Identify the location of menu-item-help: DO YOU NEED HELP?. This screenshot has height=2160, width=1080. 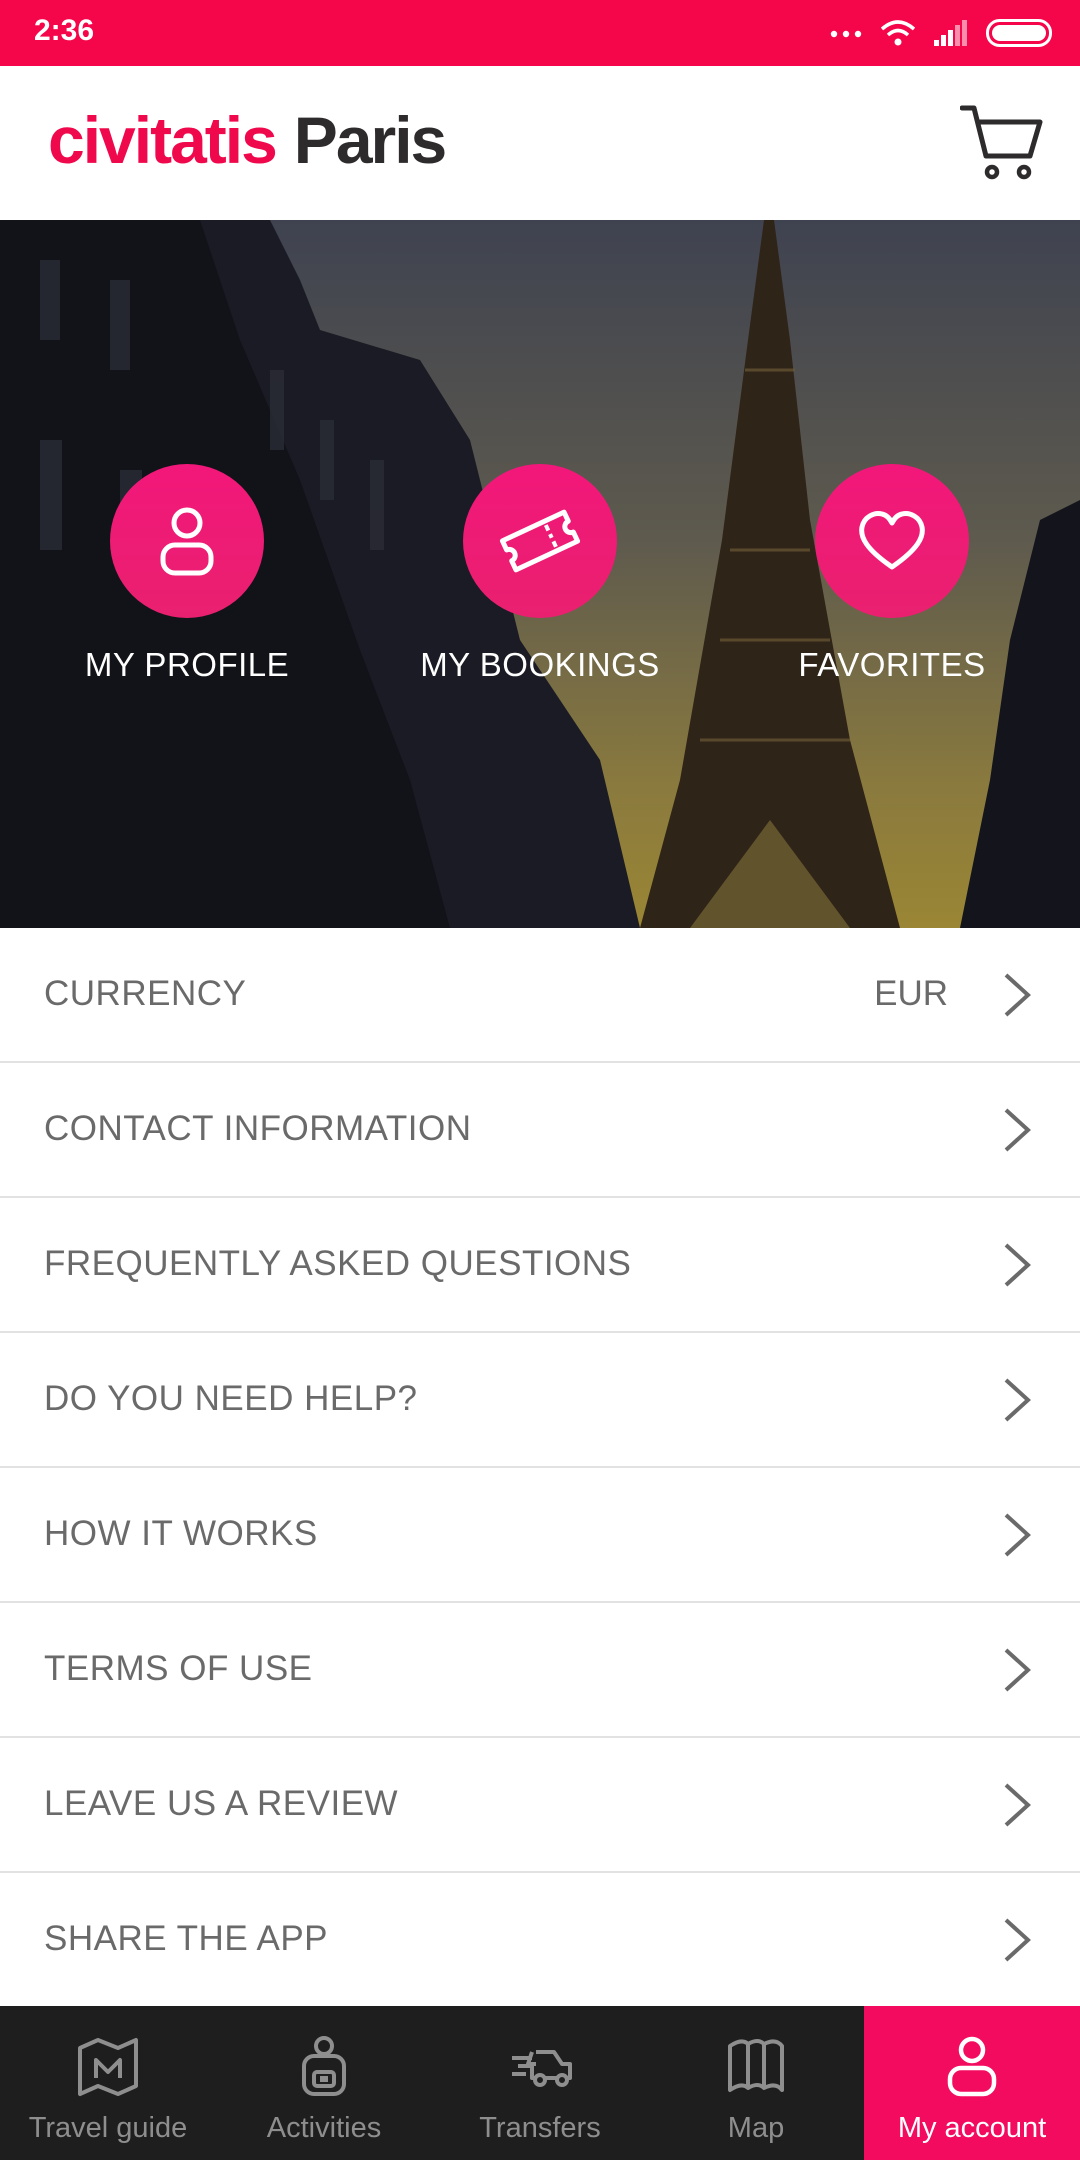
(540, 1400).